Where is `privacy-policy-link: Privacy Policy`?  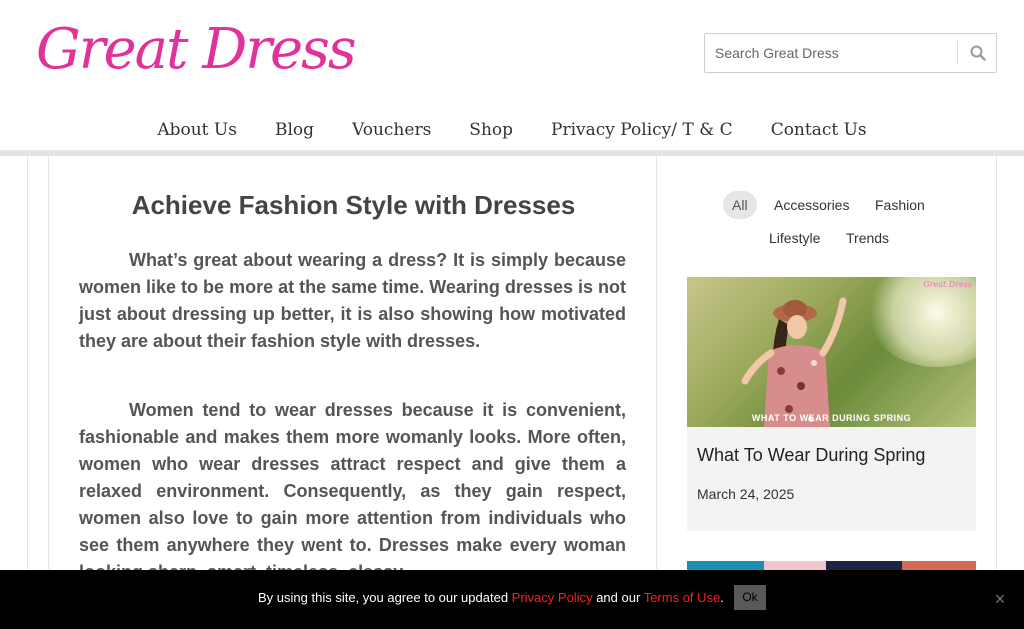
privacy-policy-link: Privacy Policy is located at coordinates (552, 597).